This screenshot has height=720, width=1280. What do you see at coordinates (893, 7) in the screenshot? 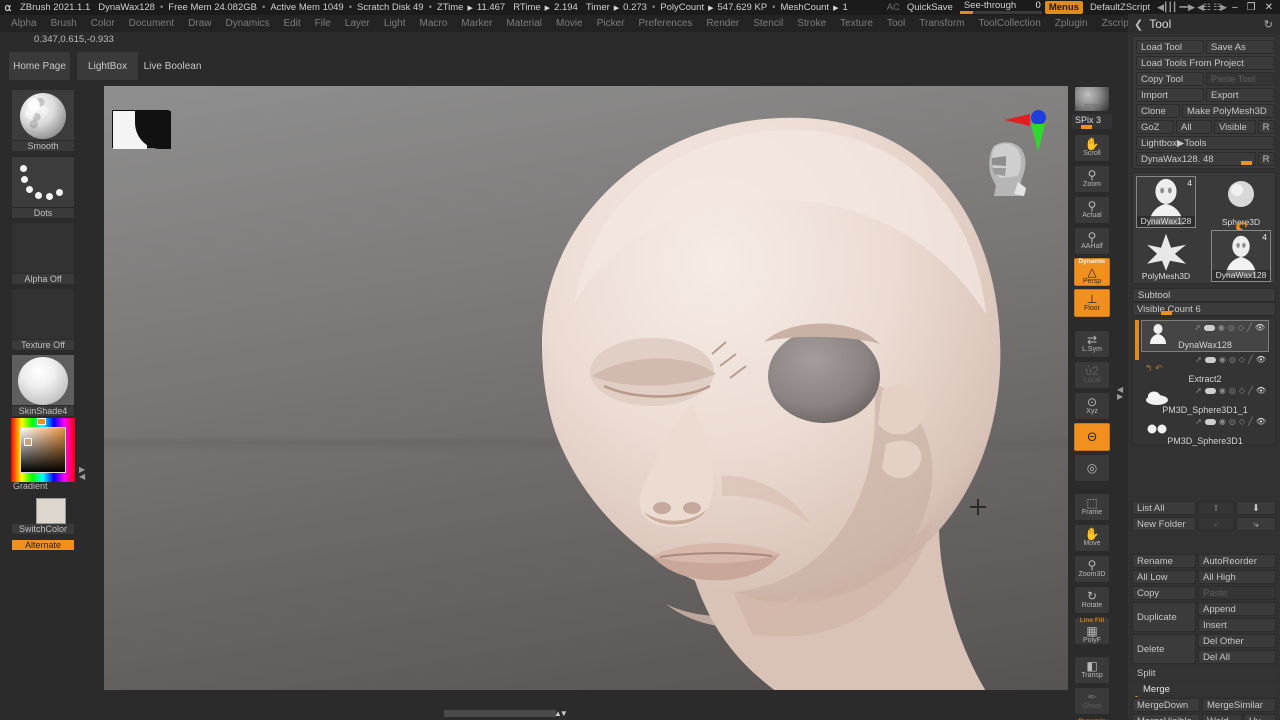
I see `ac-toggle: AC` at bounding box center [893, 7].